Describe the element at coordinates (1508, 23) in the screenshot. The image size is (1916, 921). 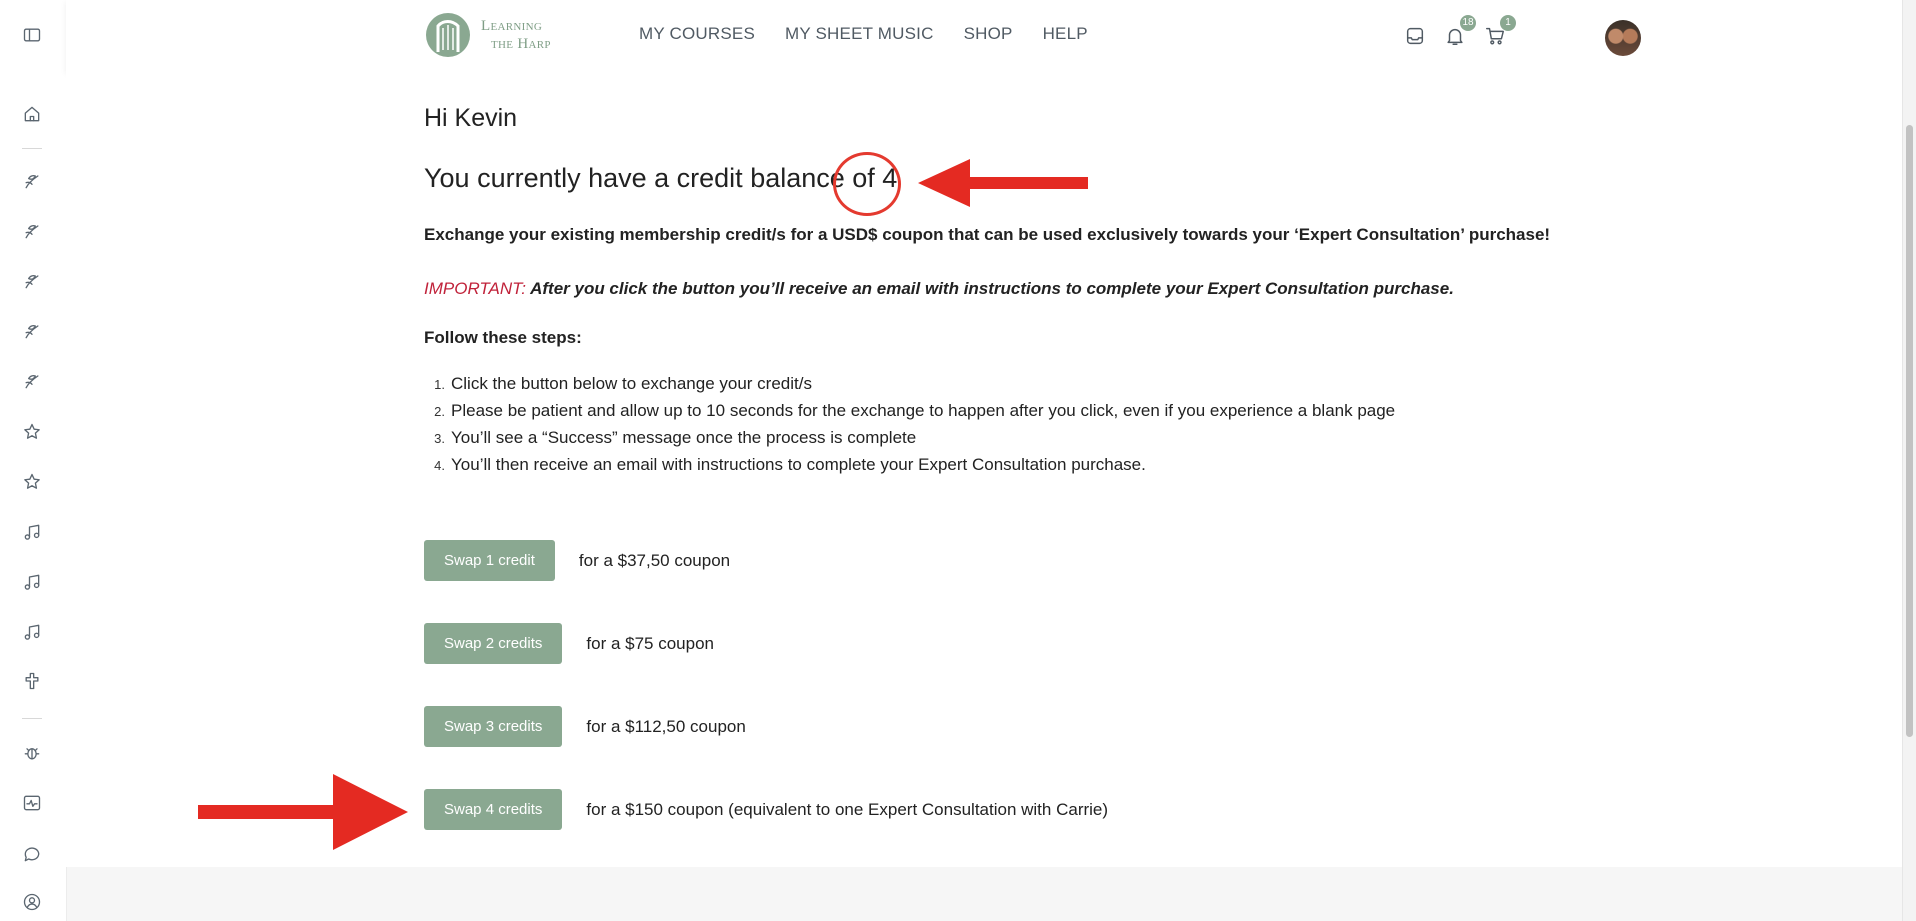
I see `cart-badge: 1` at that location.